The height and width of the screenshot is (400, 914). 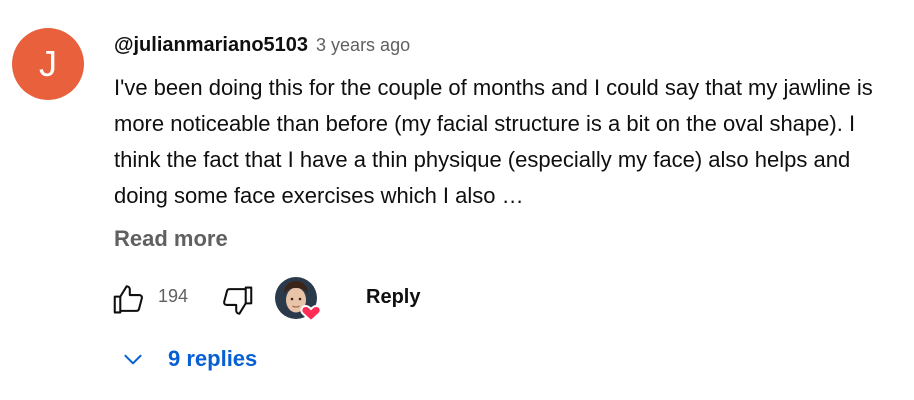 I want to click on read-more-button: Read more, so click(x=171, y=239).